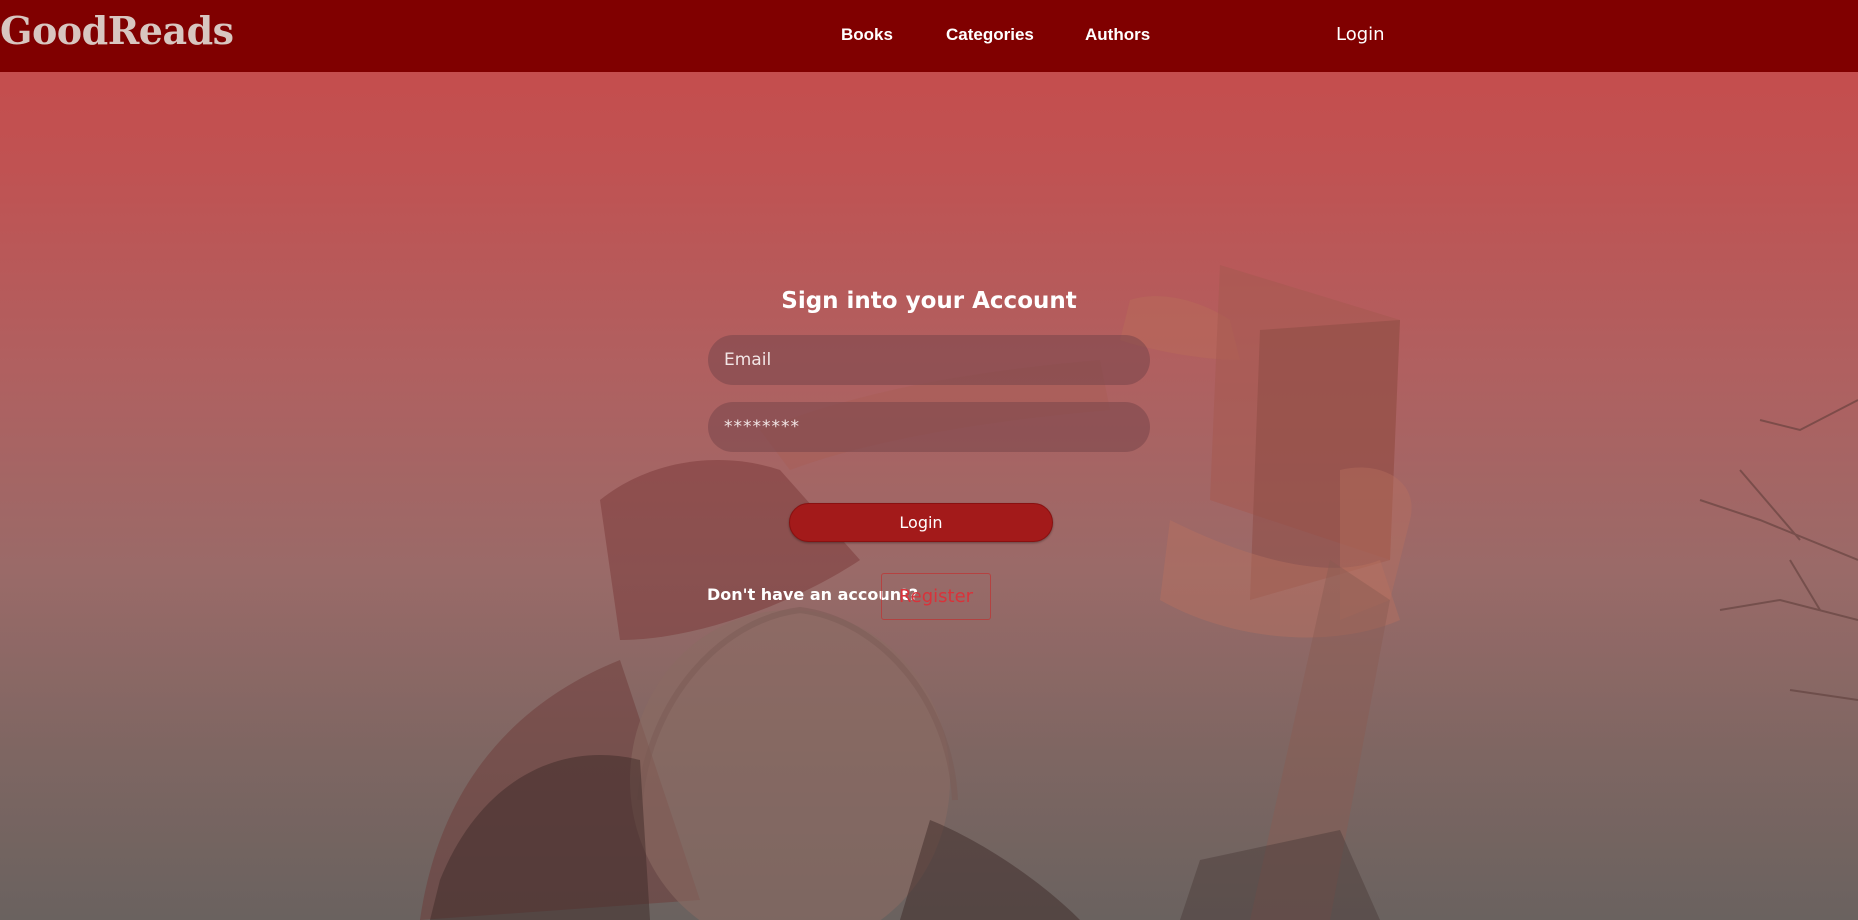  What do you see at coordinates (929, 360) in the screenshot?
I see `email-input: Email` at bounding box center [929, 360].